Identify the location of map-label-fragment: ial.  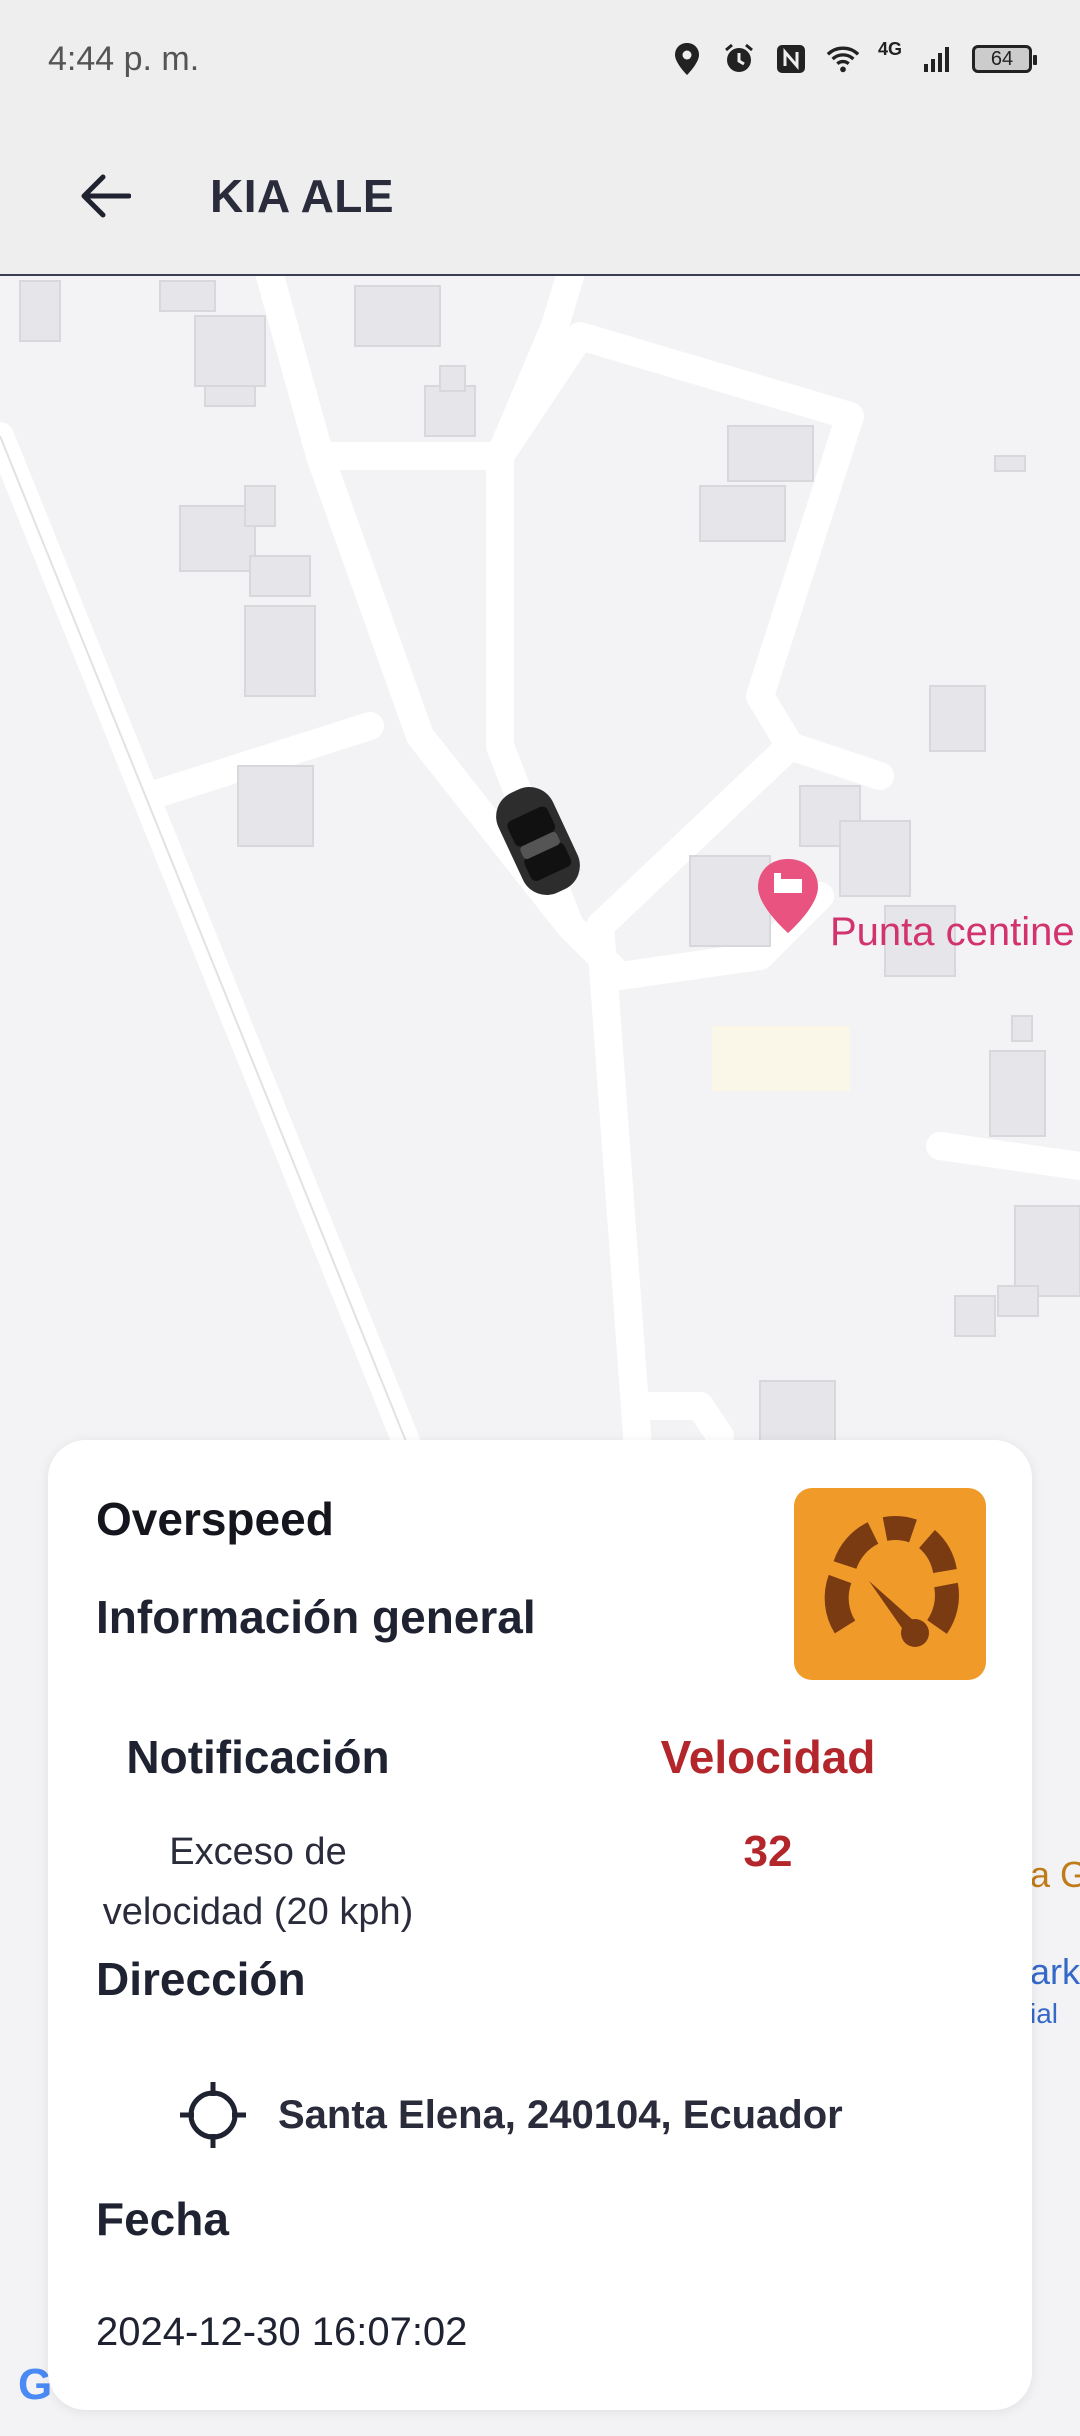
(1044, 2013).